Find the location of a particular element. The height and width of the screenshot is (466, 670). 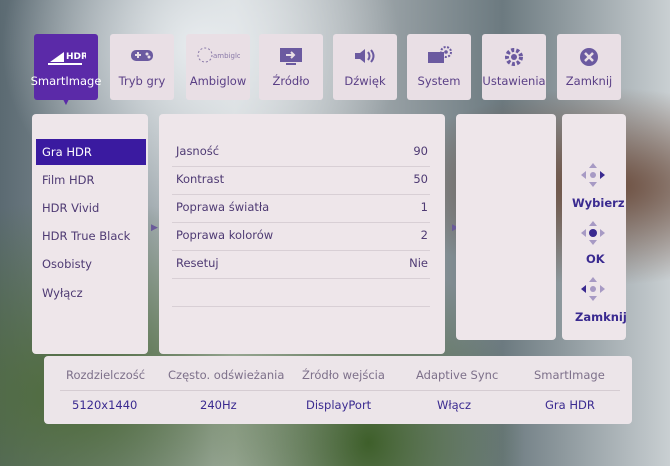

setting-row-resetuj: Resetuj Nie is located at coordinates (301, 264).